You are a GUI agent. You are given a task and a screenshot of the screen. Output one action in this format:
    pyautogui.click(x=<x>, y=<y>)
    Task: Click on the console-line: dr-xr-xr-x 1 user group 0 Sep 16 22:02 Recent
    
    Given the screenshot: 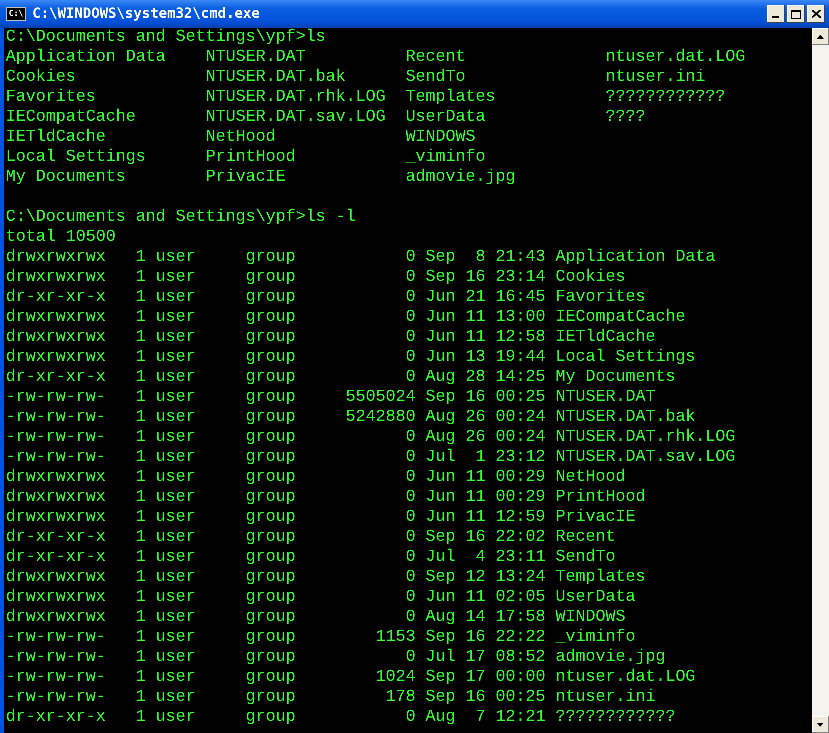 What is the action you would take?
    pyautogui.click(x=311, y=538)
    